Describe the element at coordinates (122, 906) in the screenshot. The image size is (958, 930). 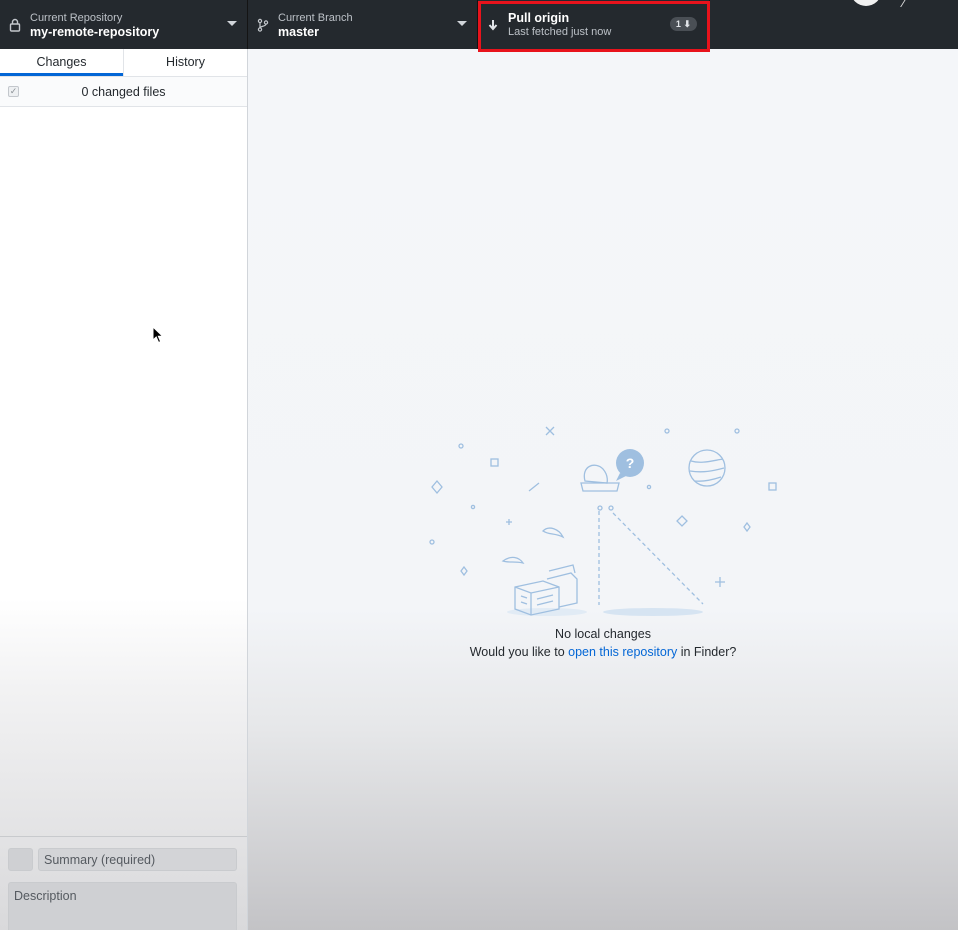
I see `description-input` at that location.